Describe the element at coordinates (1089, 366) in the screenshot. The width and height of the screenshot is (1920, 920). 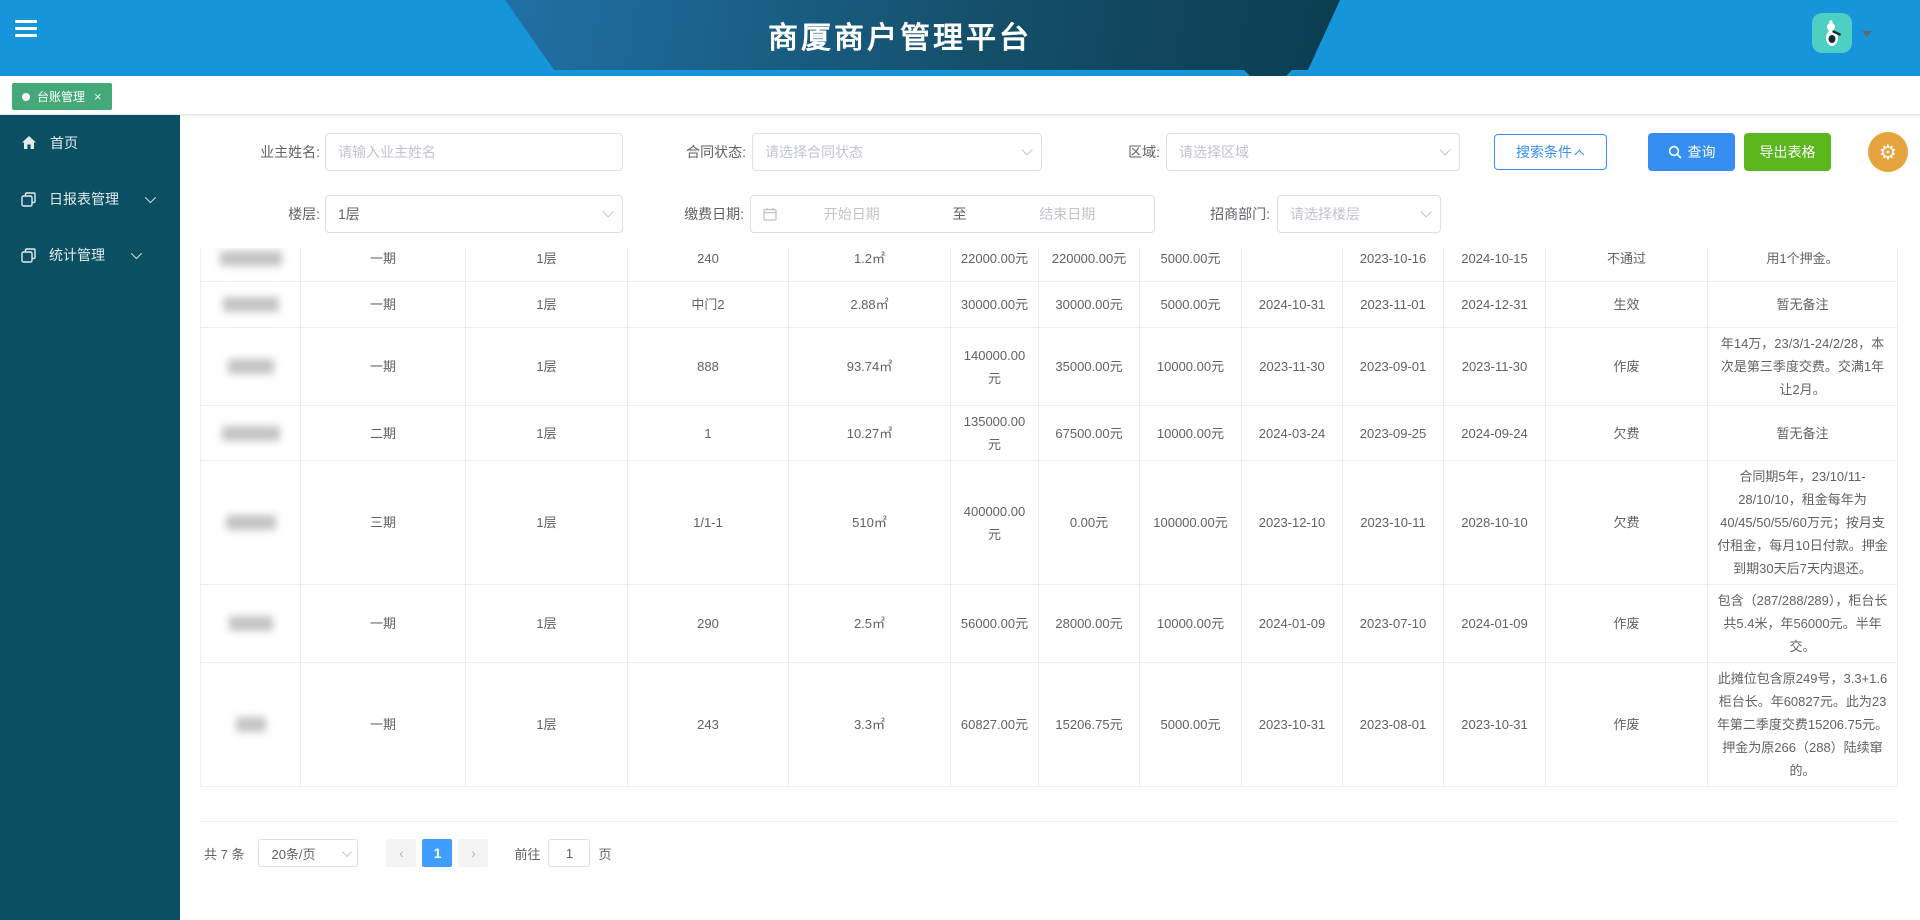
I see `table-cell-amount2: 35000.00元` at that location.